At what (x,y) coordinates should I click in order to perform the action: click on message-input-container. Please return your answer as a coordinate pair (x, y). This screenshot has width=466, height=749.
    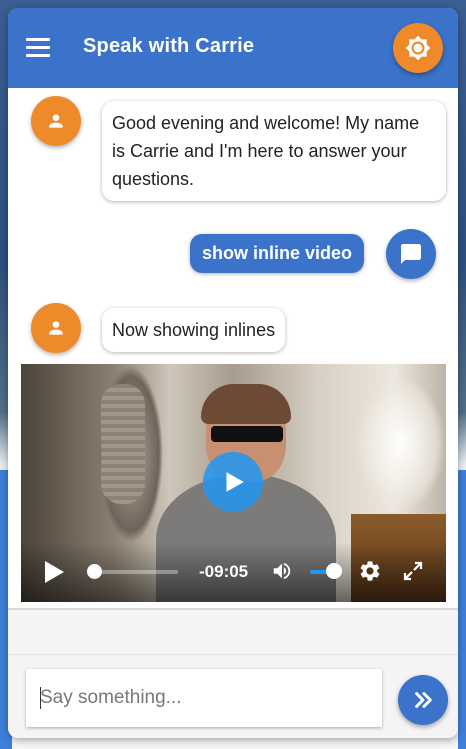
    Looking at the image, I should click on (204, 698).